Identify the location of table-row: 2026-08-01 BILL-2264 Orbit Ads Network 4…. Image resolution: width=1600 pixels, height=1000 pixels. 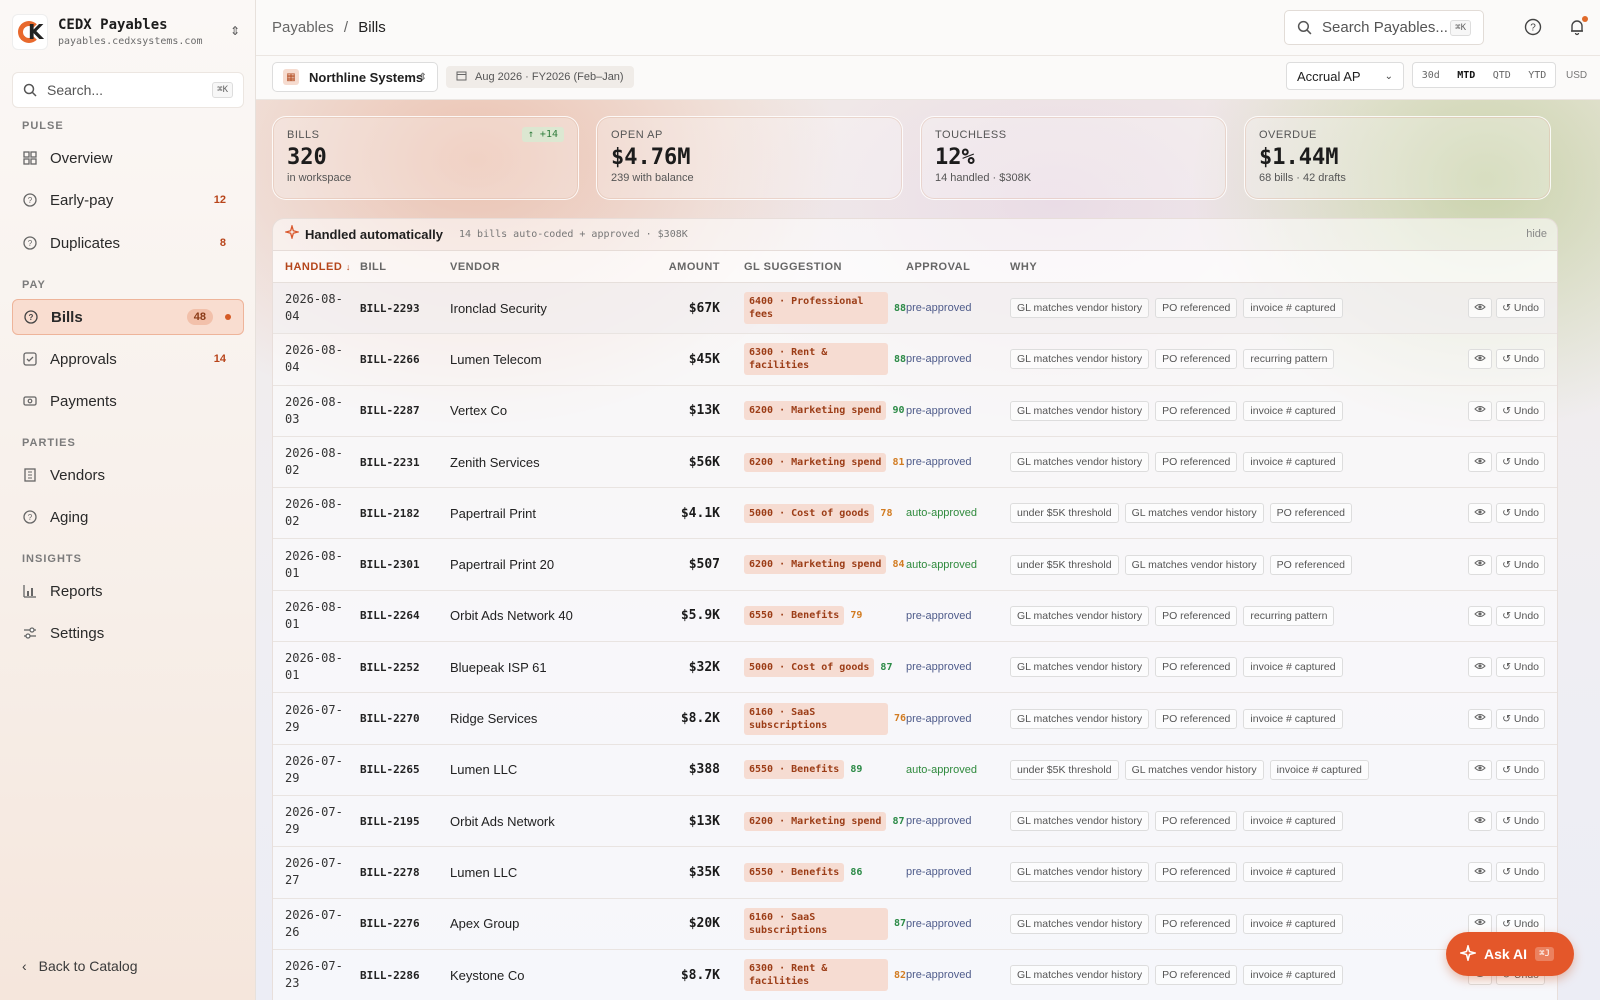
(915, 617).